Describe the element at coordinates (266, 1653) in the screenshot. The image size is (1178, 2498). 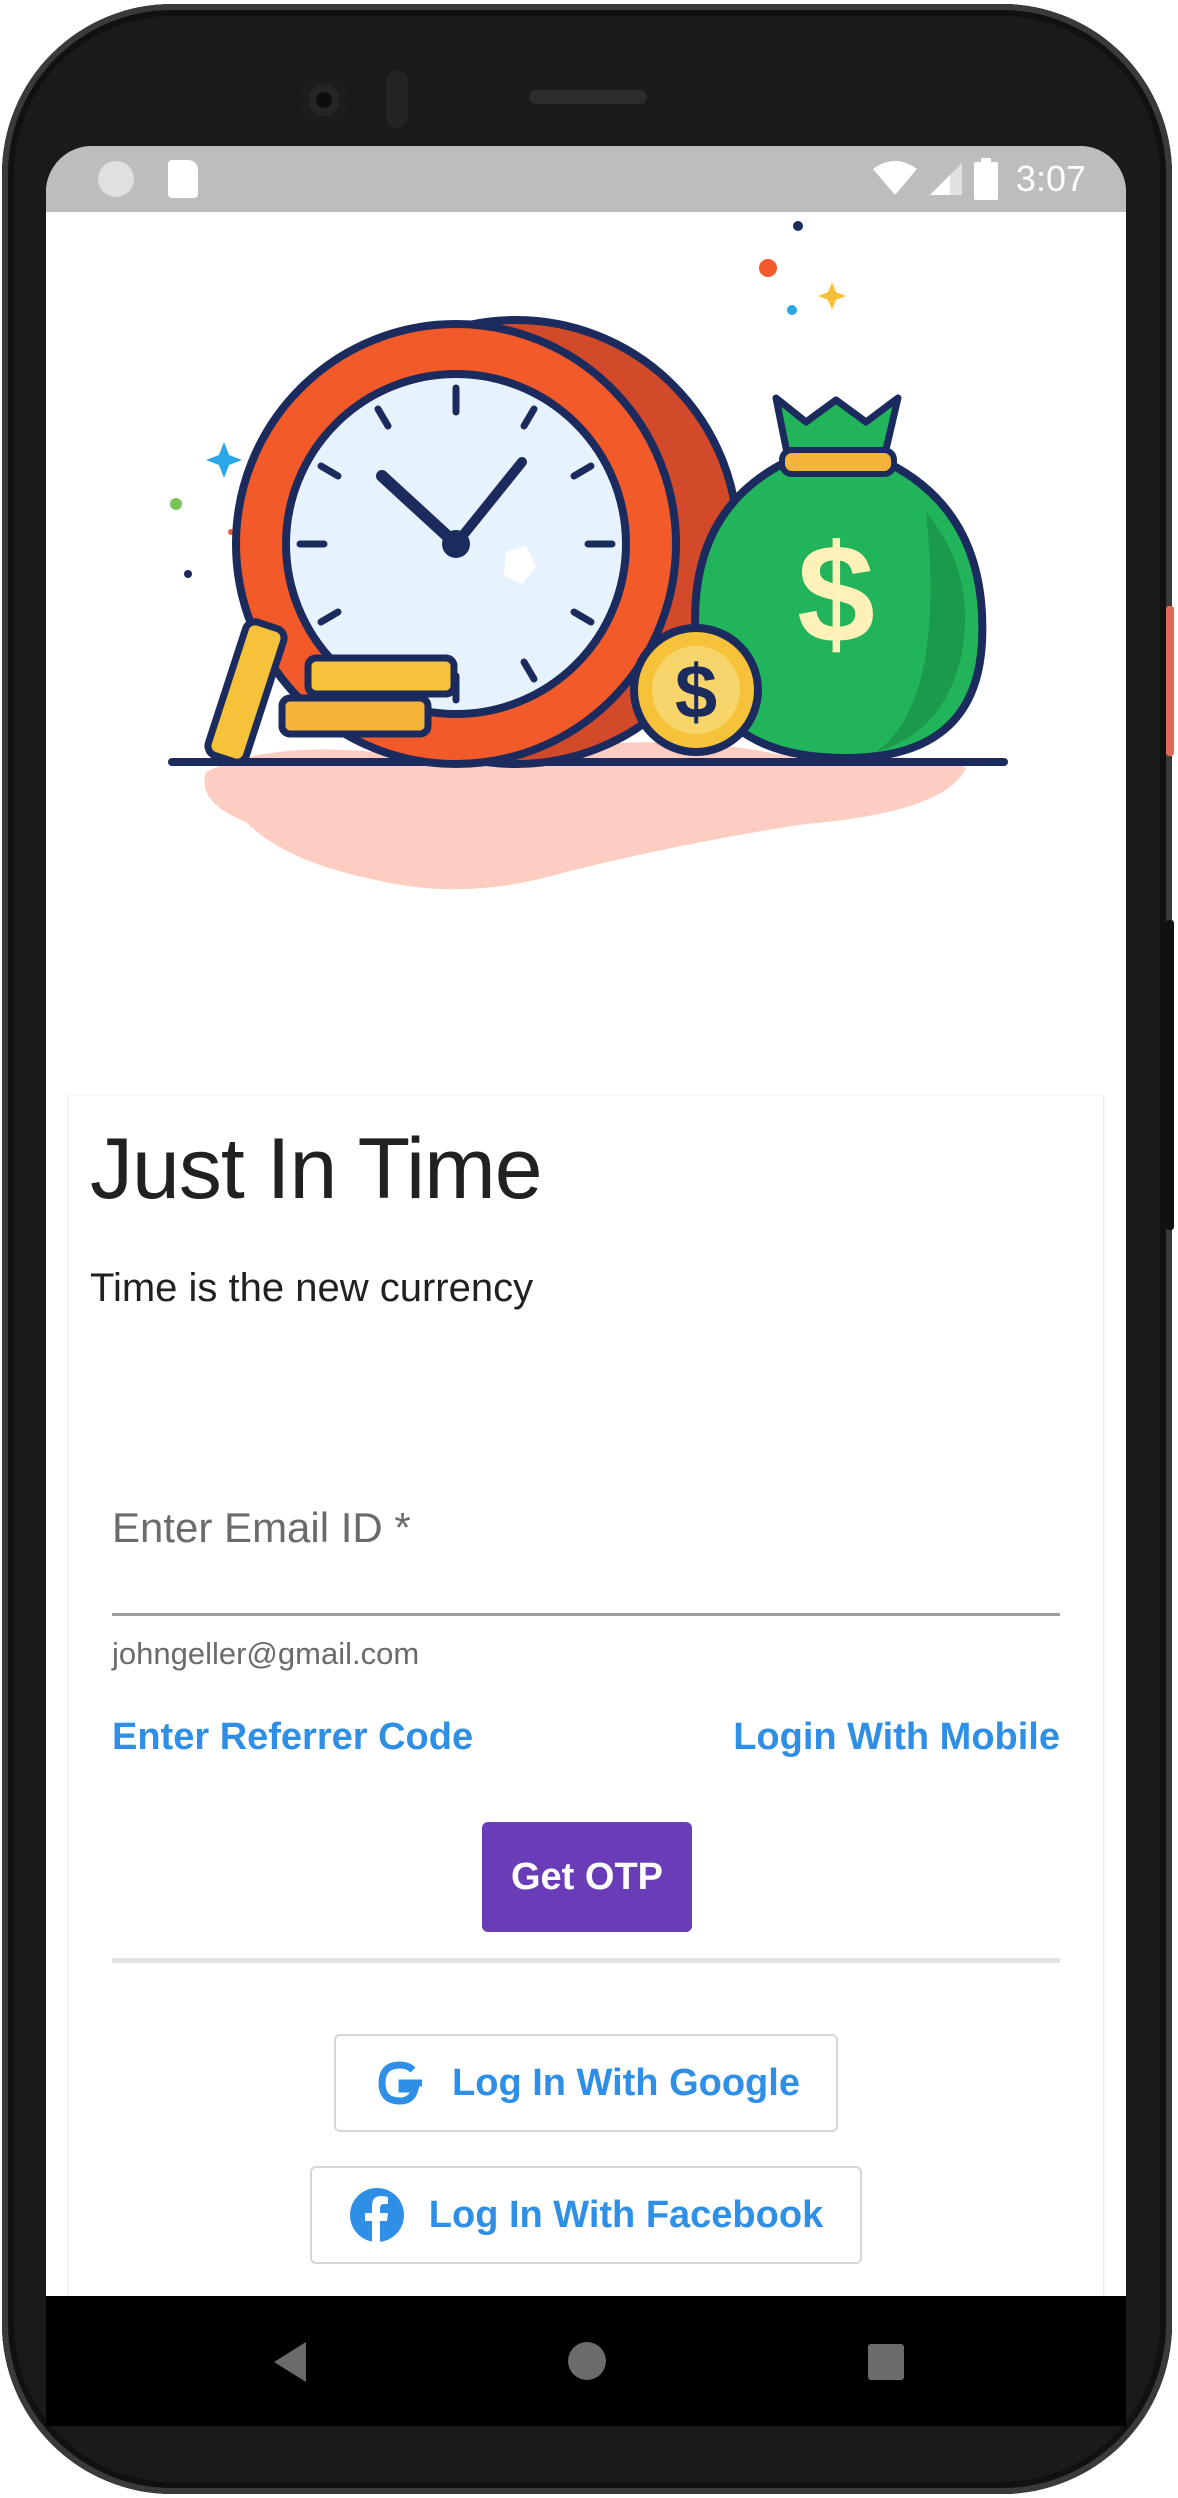
I see `email-helper-text: johngeller@gmail.com` at that location.